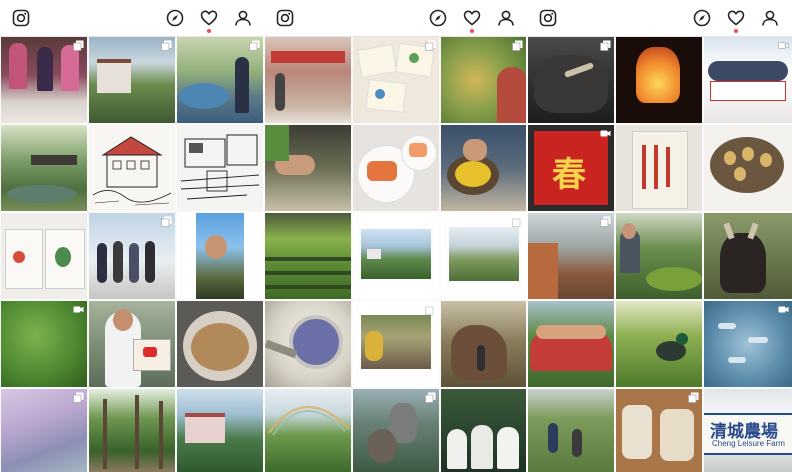  I want to click on farm-sign-subtitle: Cheng Leisure Farm, so click(748, 443).